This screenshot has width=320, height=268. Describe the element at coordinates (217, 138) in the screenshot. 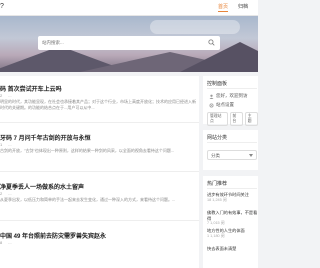

I see `widget-title: 网站分类` at that location.